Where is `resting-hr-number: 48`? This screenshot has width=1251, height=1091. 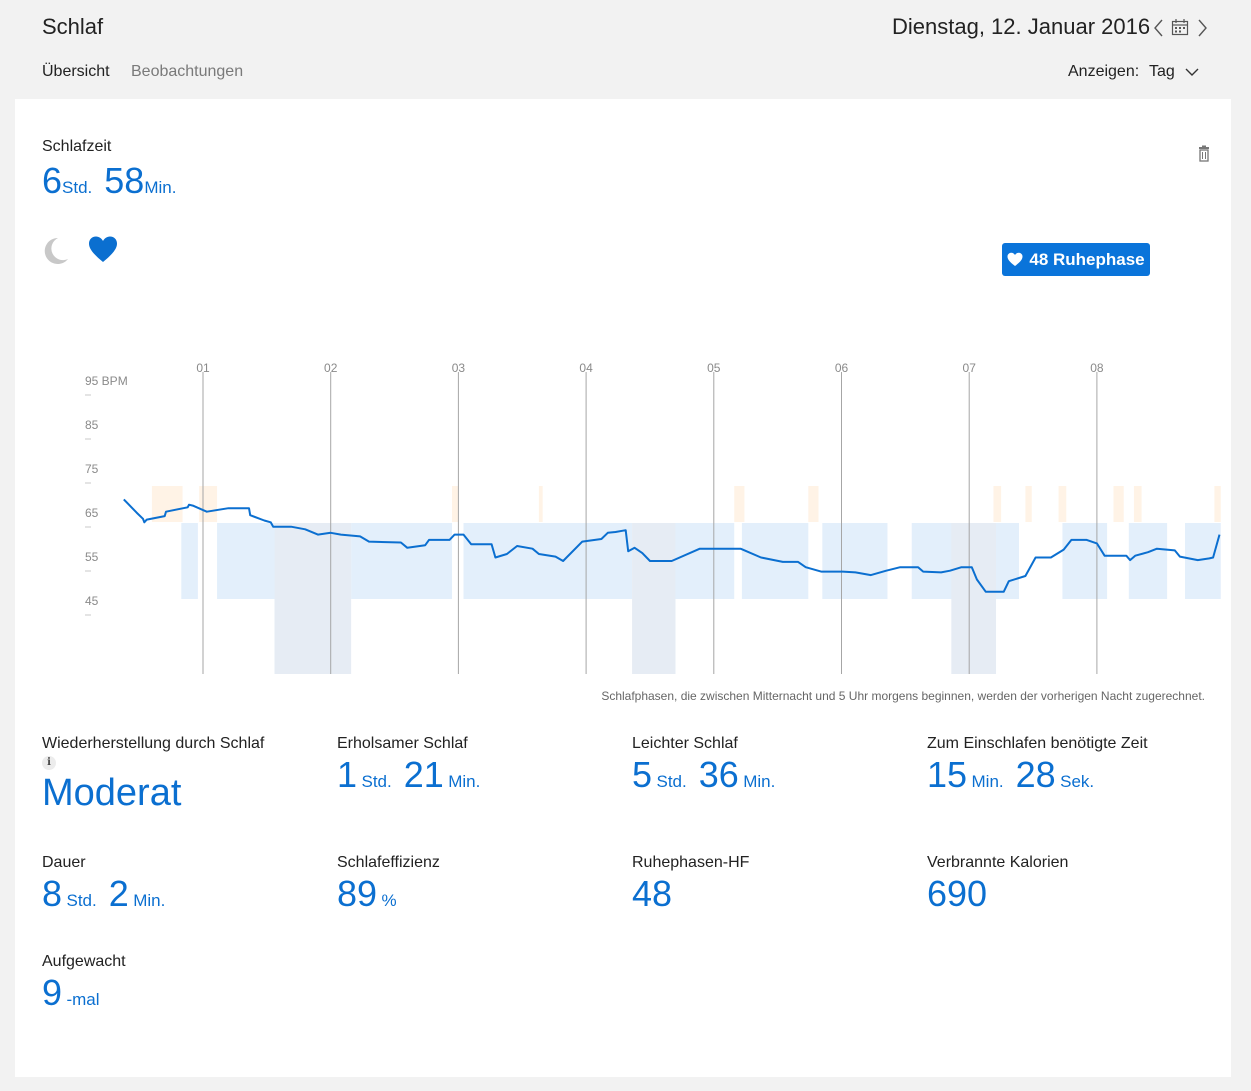 resting-hr-number: 48 is located at coordinates (652, 893).